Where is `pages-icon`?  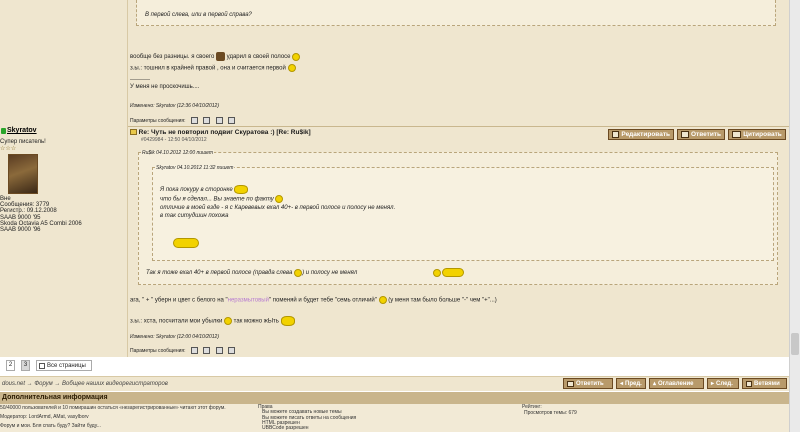 pages-icon is located at coordinates (42, 365).